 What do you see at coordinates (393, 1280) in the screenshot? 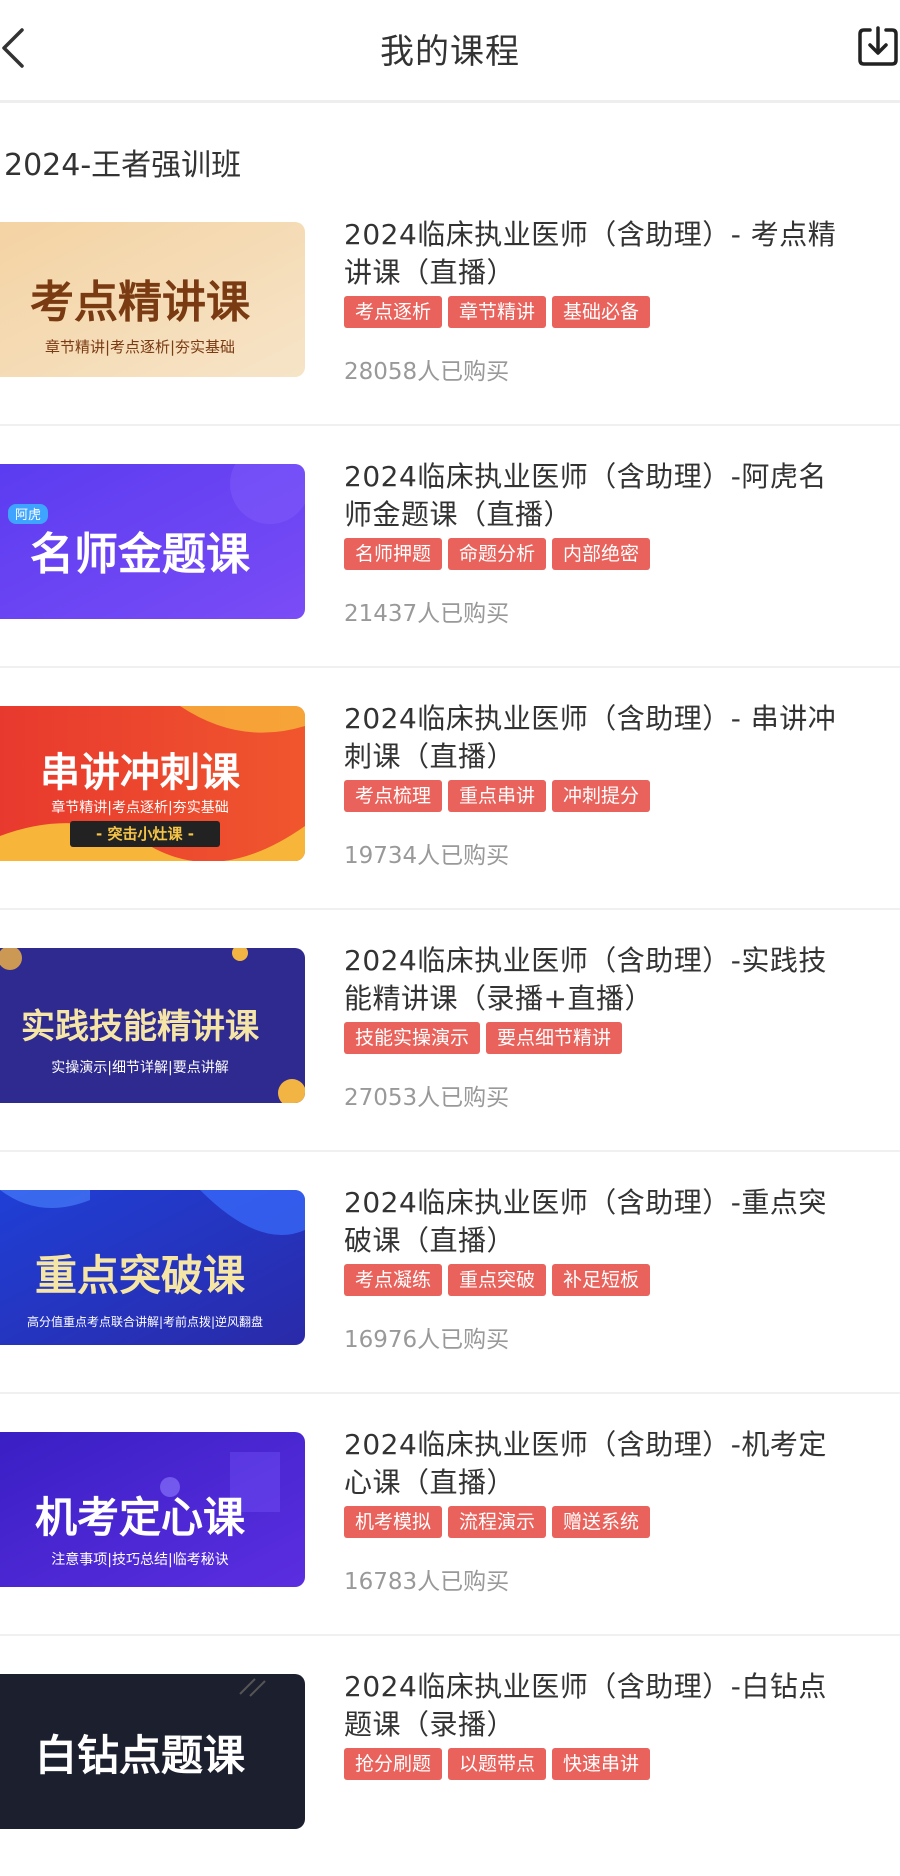
I see `course-tag: 考点凝练` at bounding box center [393, 1280].